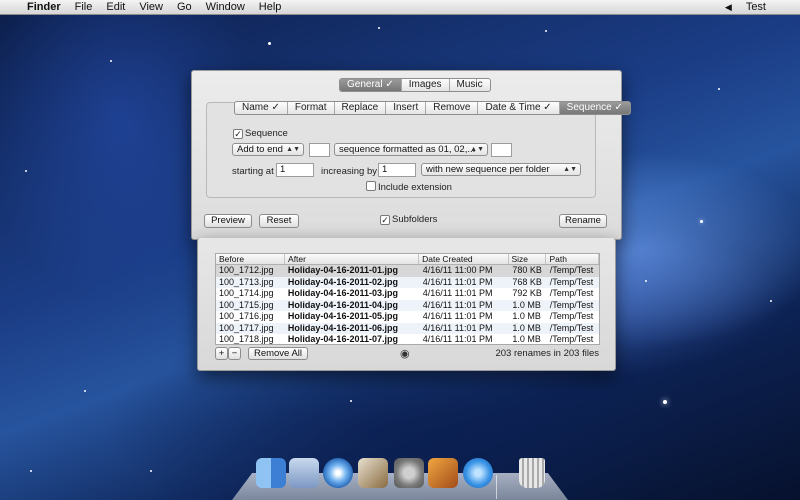 This screenshot has height=500, width=800. I want to click on tab-replace: Replace, so click(361, 108).